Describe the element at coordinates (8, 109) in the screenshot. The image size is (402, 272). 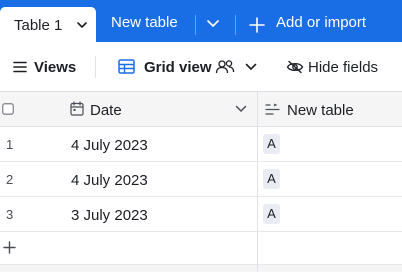
I see `select-all-checkbox` at that location.